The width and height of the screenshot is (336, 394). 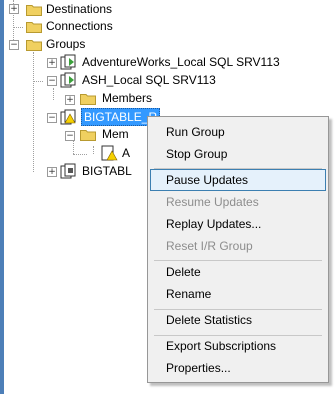 What do you see at coordinates (127, 98) in the screenshot?
I see `tree-item-members: Members` at bounding box center [127, 98].